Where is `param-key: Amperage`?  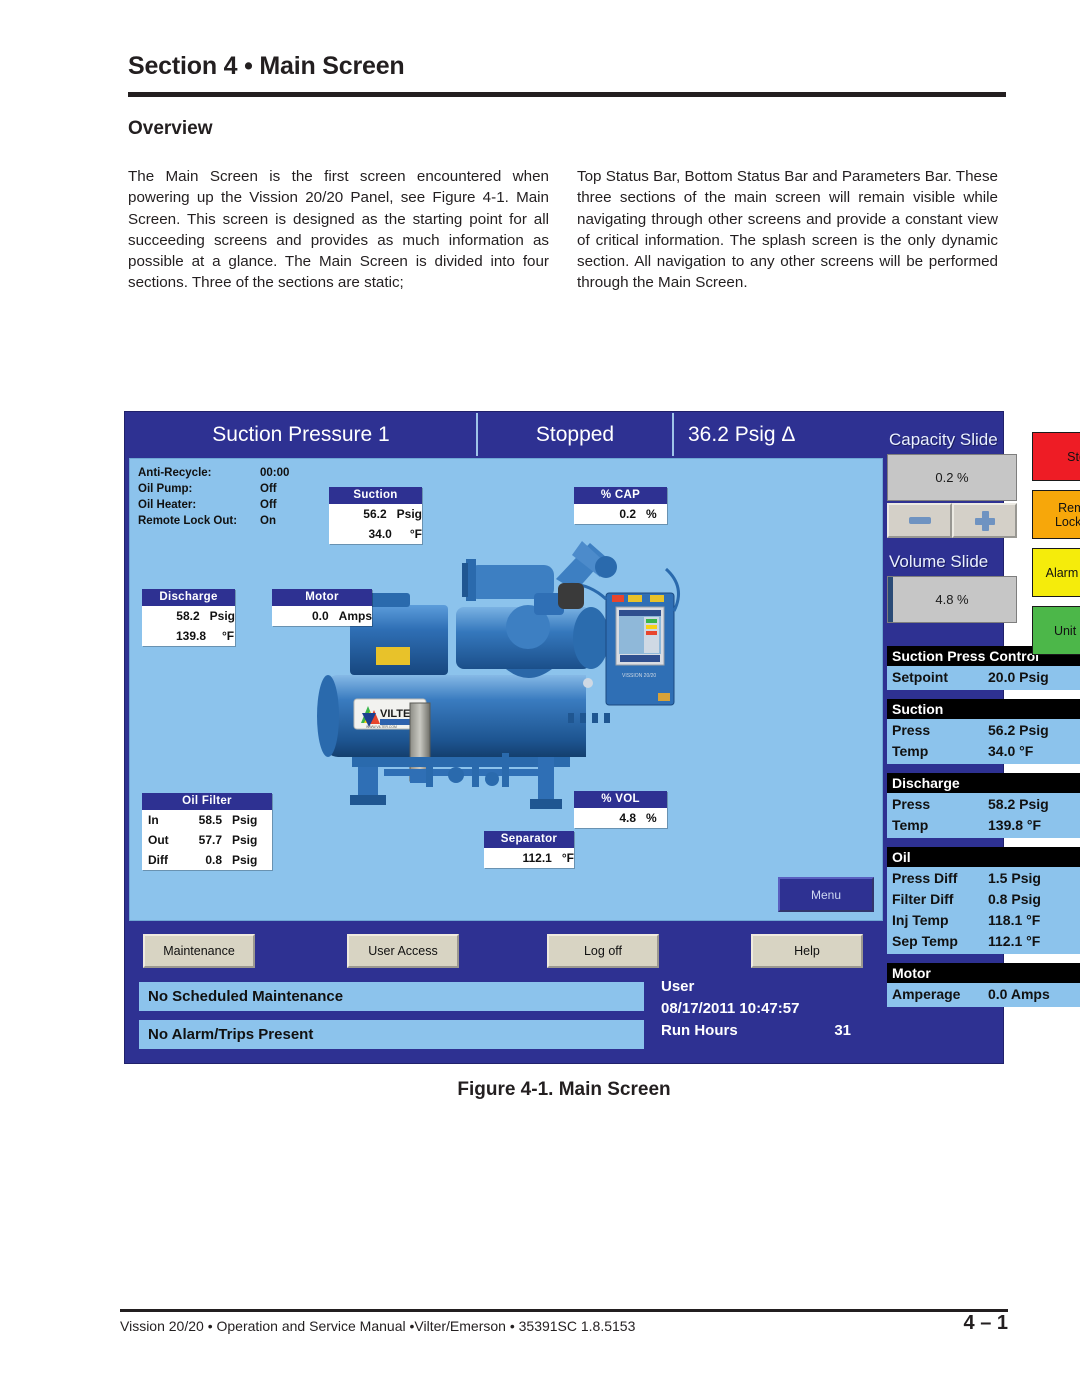 param-key: Amperage is located at coordinates (926, 994).